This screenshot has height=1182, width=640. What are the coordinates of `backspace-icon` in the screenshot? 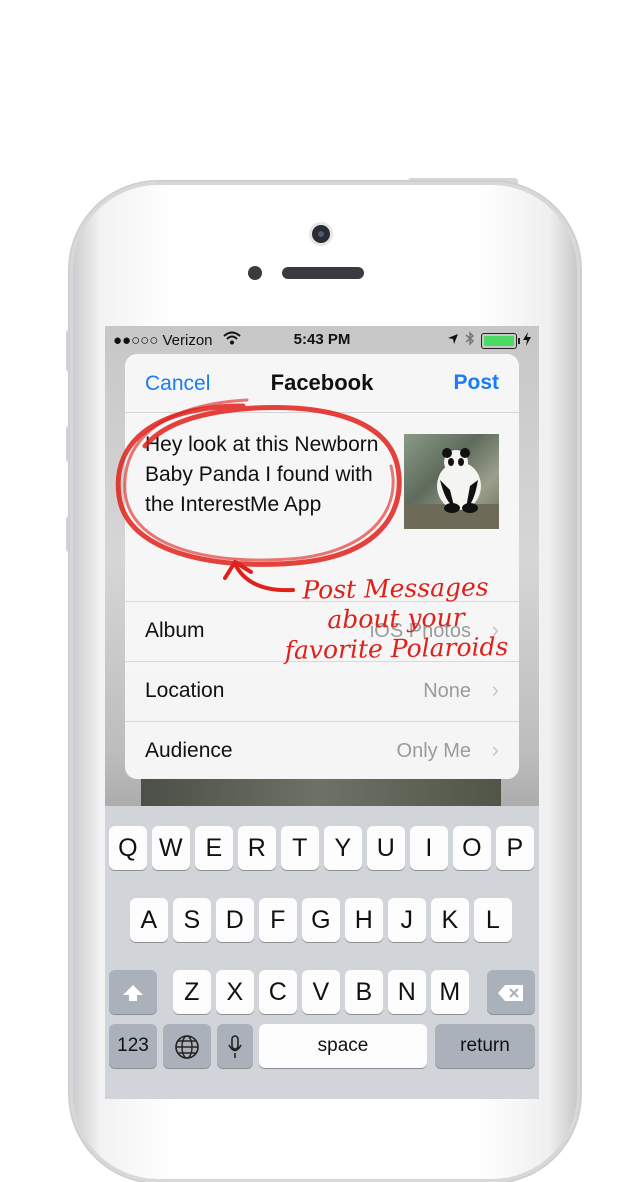 It's located at (511, 992).